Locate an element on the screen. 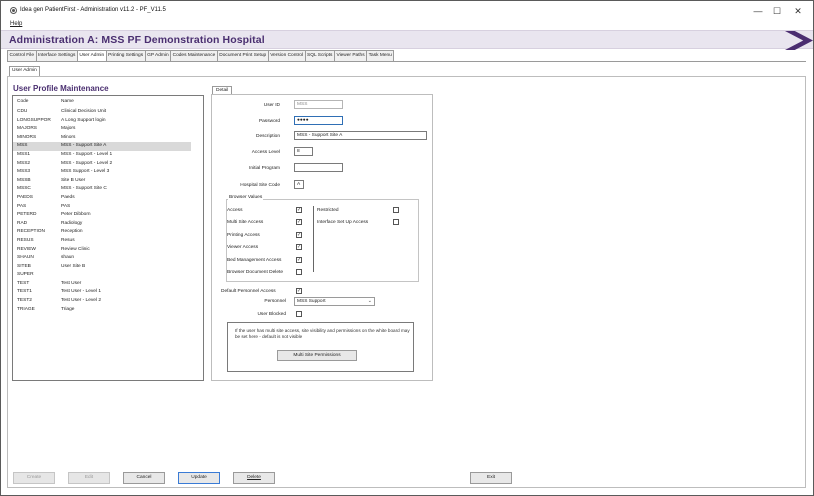  user-blocked-checkbox is located at coordinates (299, 314).